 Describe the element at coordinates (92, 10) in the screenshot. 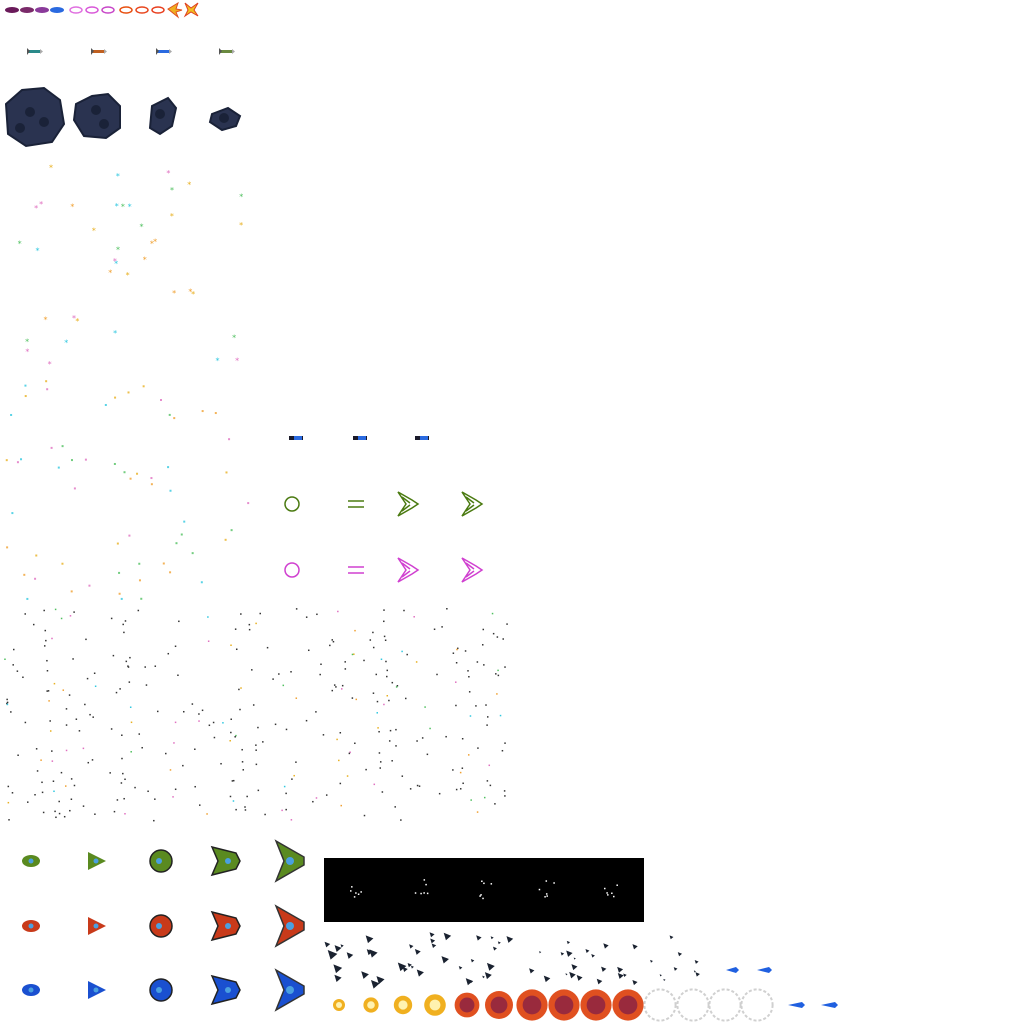

I see `ring-sprite` at that location.